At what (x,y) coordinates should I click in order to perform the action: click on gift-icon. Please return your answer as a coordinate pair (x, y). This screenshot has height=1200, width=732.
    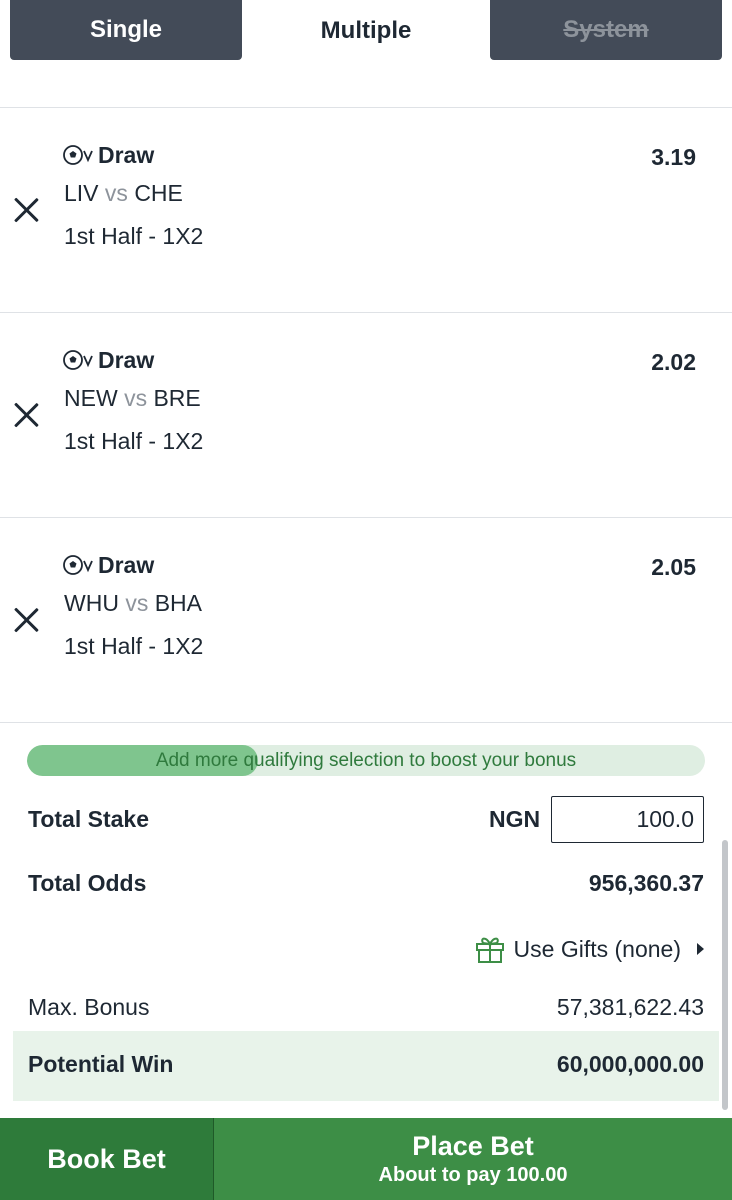
    Looking at the image, I should click on (489, 950).